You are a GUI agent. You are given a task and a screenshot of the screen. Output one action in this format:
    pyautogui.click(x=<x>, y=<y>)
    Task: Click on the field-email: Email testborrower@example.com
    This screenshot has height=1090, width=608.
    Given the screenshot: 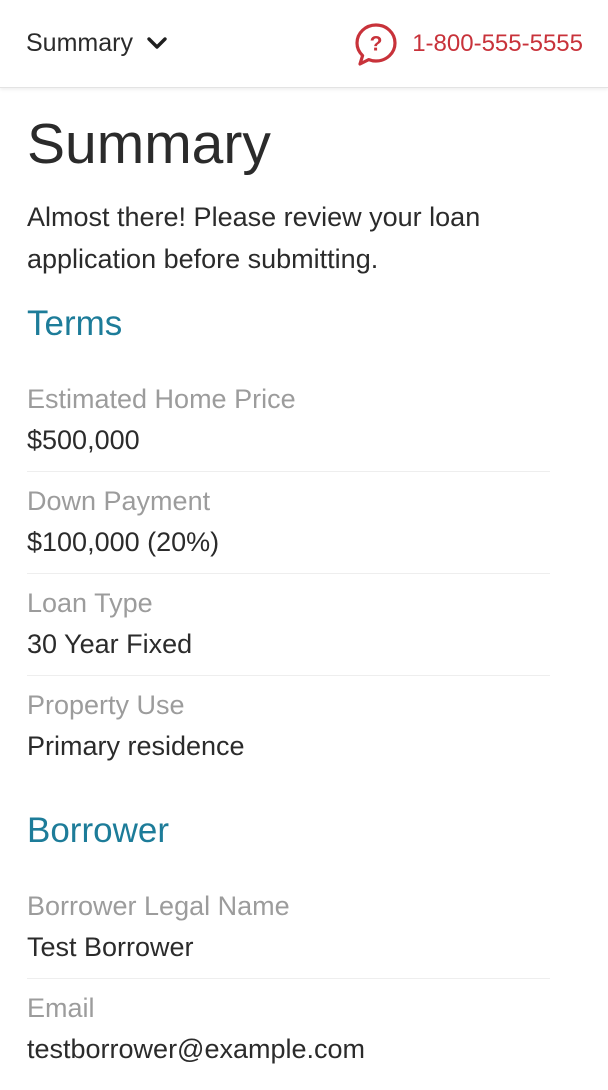 What is the action you would take?
    pyautogui.click(x=288, y=1029)
    